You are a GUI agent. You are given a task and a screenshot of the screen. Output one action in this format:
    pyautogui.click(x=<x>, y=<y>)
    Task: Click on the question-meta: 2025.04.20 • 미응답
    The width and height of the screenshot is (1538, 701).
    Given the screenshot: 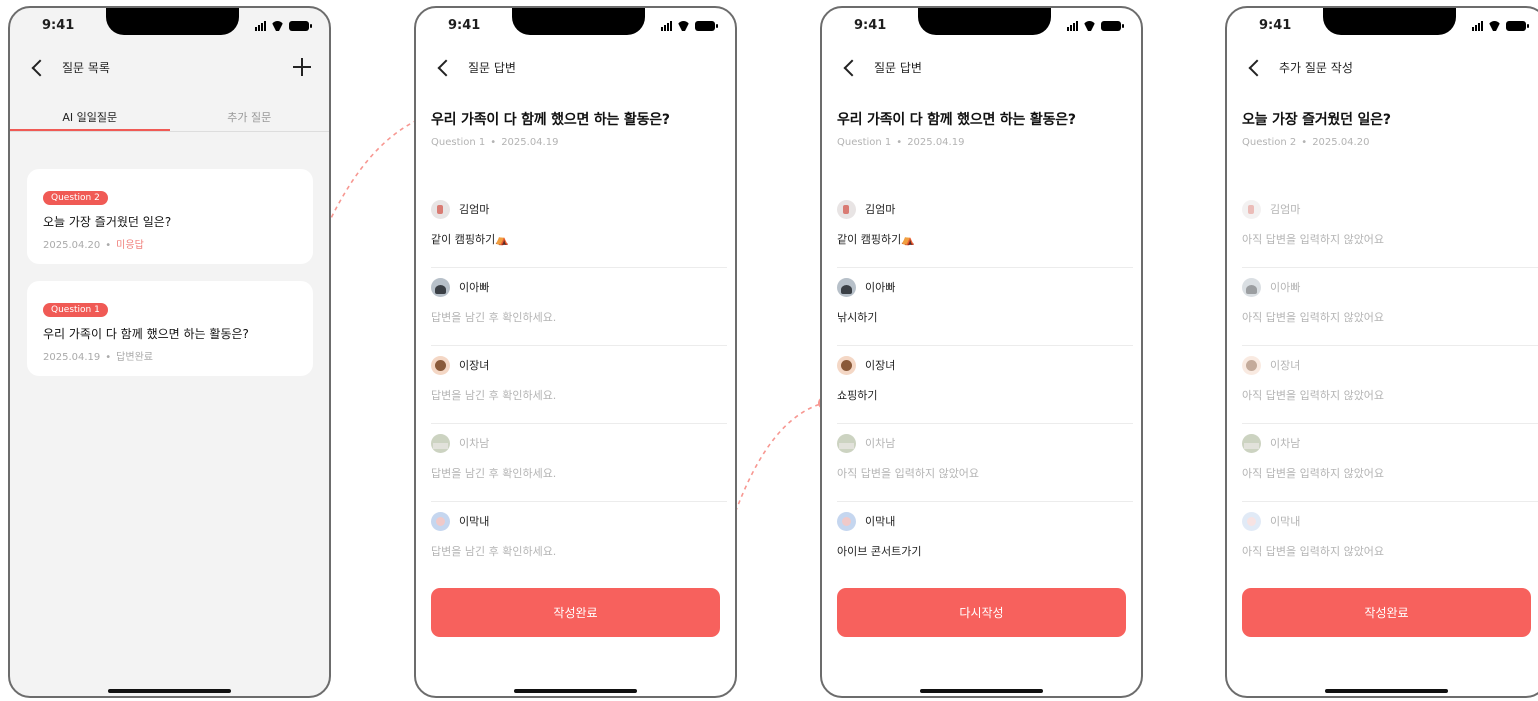 What is the action you would take?
    pyautogui.click(x=170, y=243)
    